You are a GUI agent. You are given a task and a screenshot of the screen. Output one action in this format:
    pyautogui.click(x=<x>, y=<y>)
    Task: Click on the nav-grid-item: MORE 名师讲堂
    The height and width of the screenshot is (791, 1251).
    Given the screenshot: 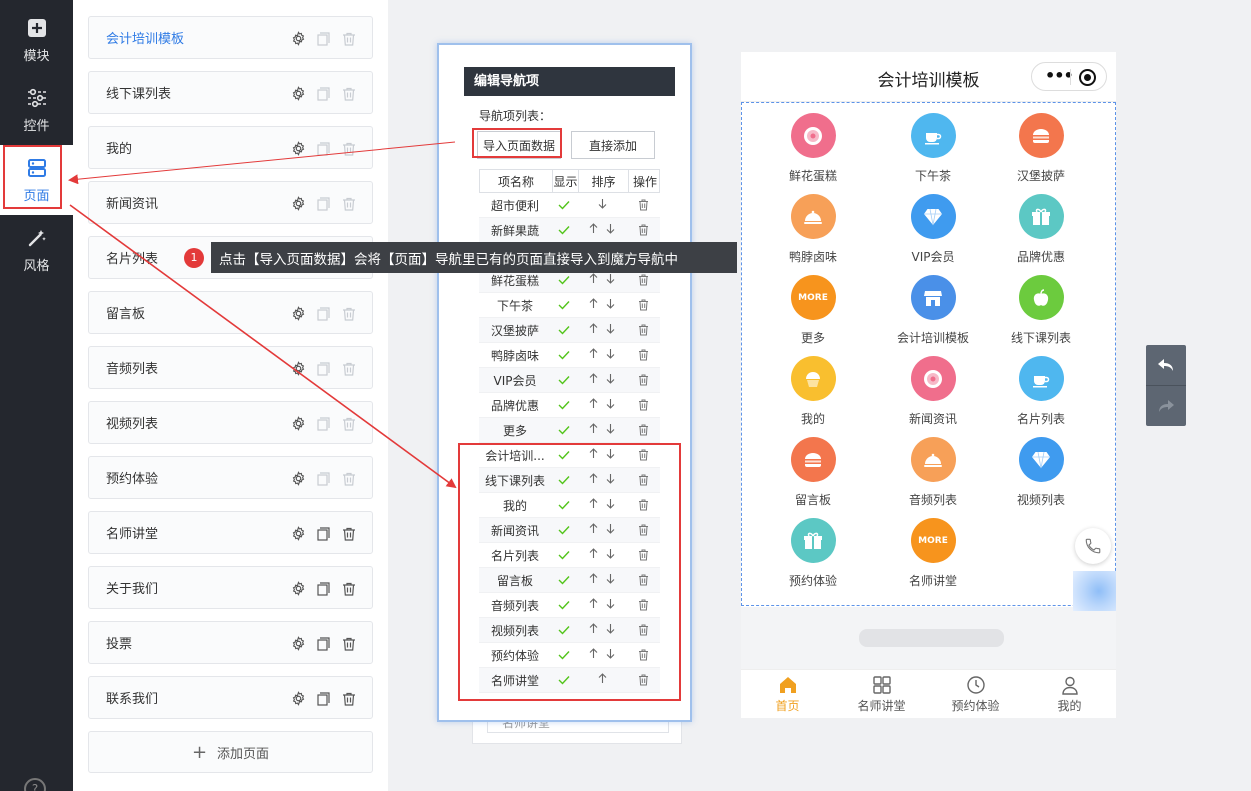 What is the action you would take?
    pyautogui.click(x=933, y=558)
    